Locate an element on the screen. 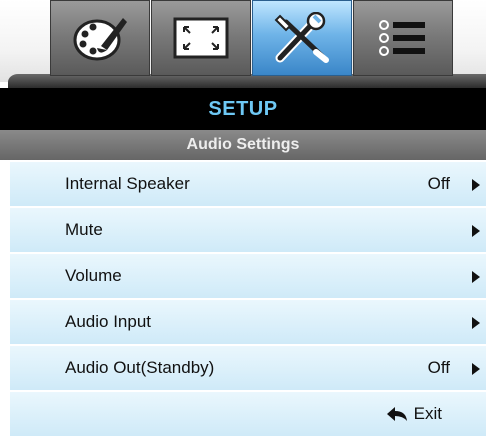 The width and height of the screenshot is (486, 447). section-header: Audio Settings is located at coordinates (243, 145).